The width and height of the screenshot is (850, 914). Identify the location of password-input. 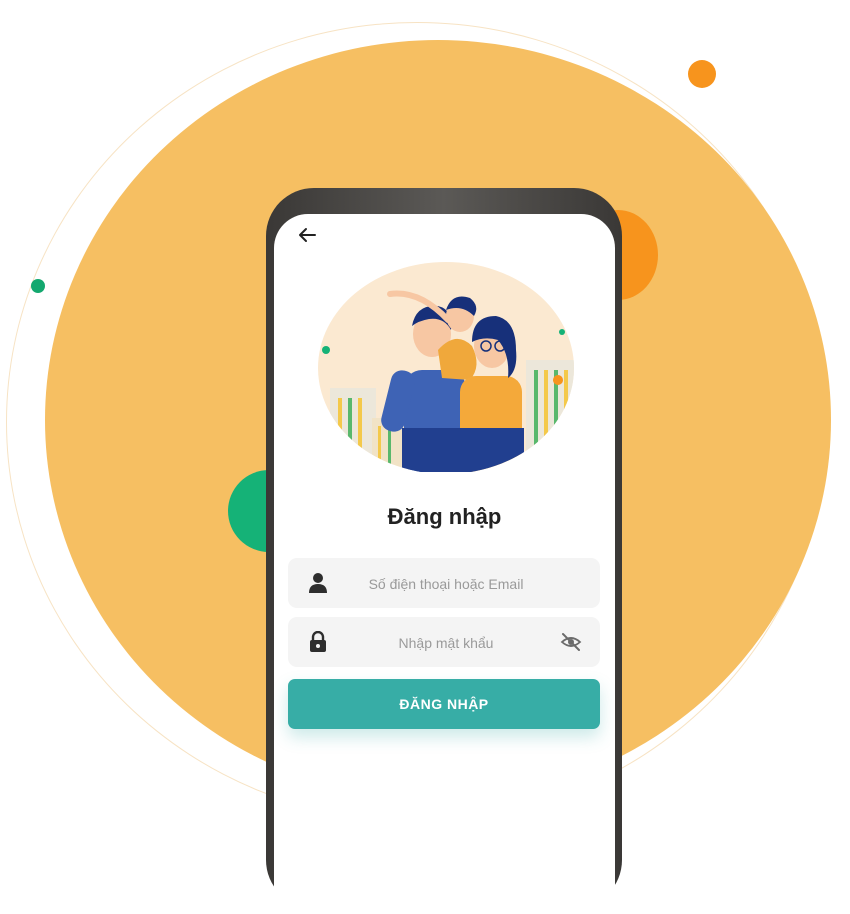
(446, 643).